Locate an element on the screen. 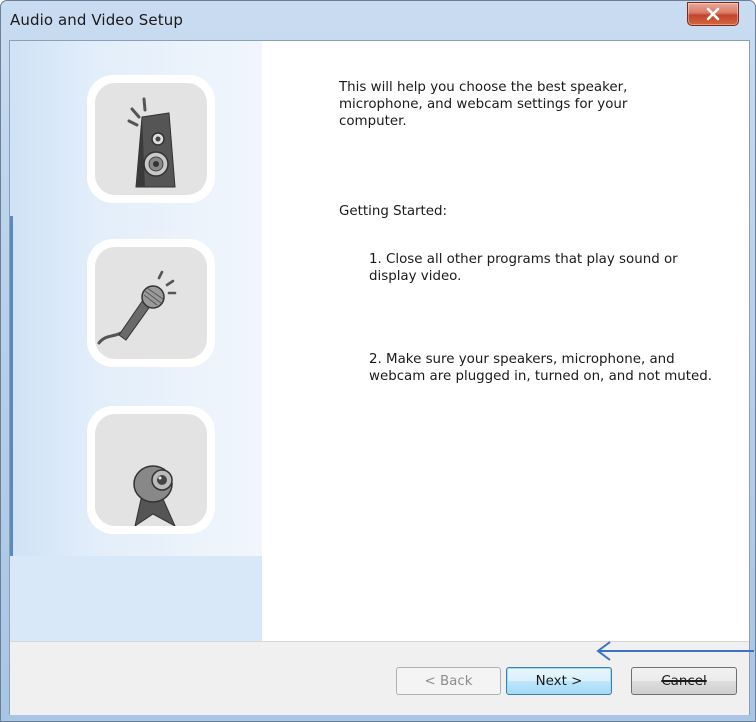 The height and width of the screenshot is (722, 756). speaker-icon is located at coordinates (151, 142).